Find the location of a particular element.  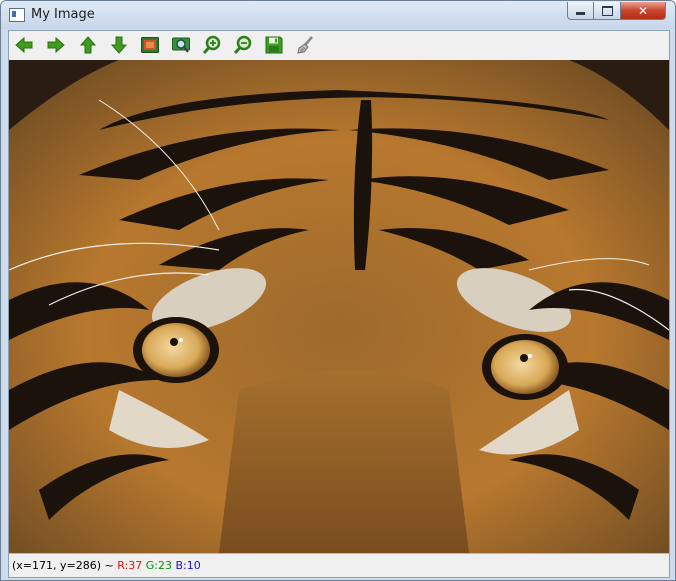

pan-left-button is located at coordinates (24, 45).